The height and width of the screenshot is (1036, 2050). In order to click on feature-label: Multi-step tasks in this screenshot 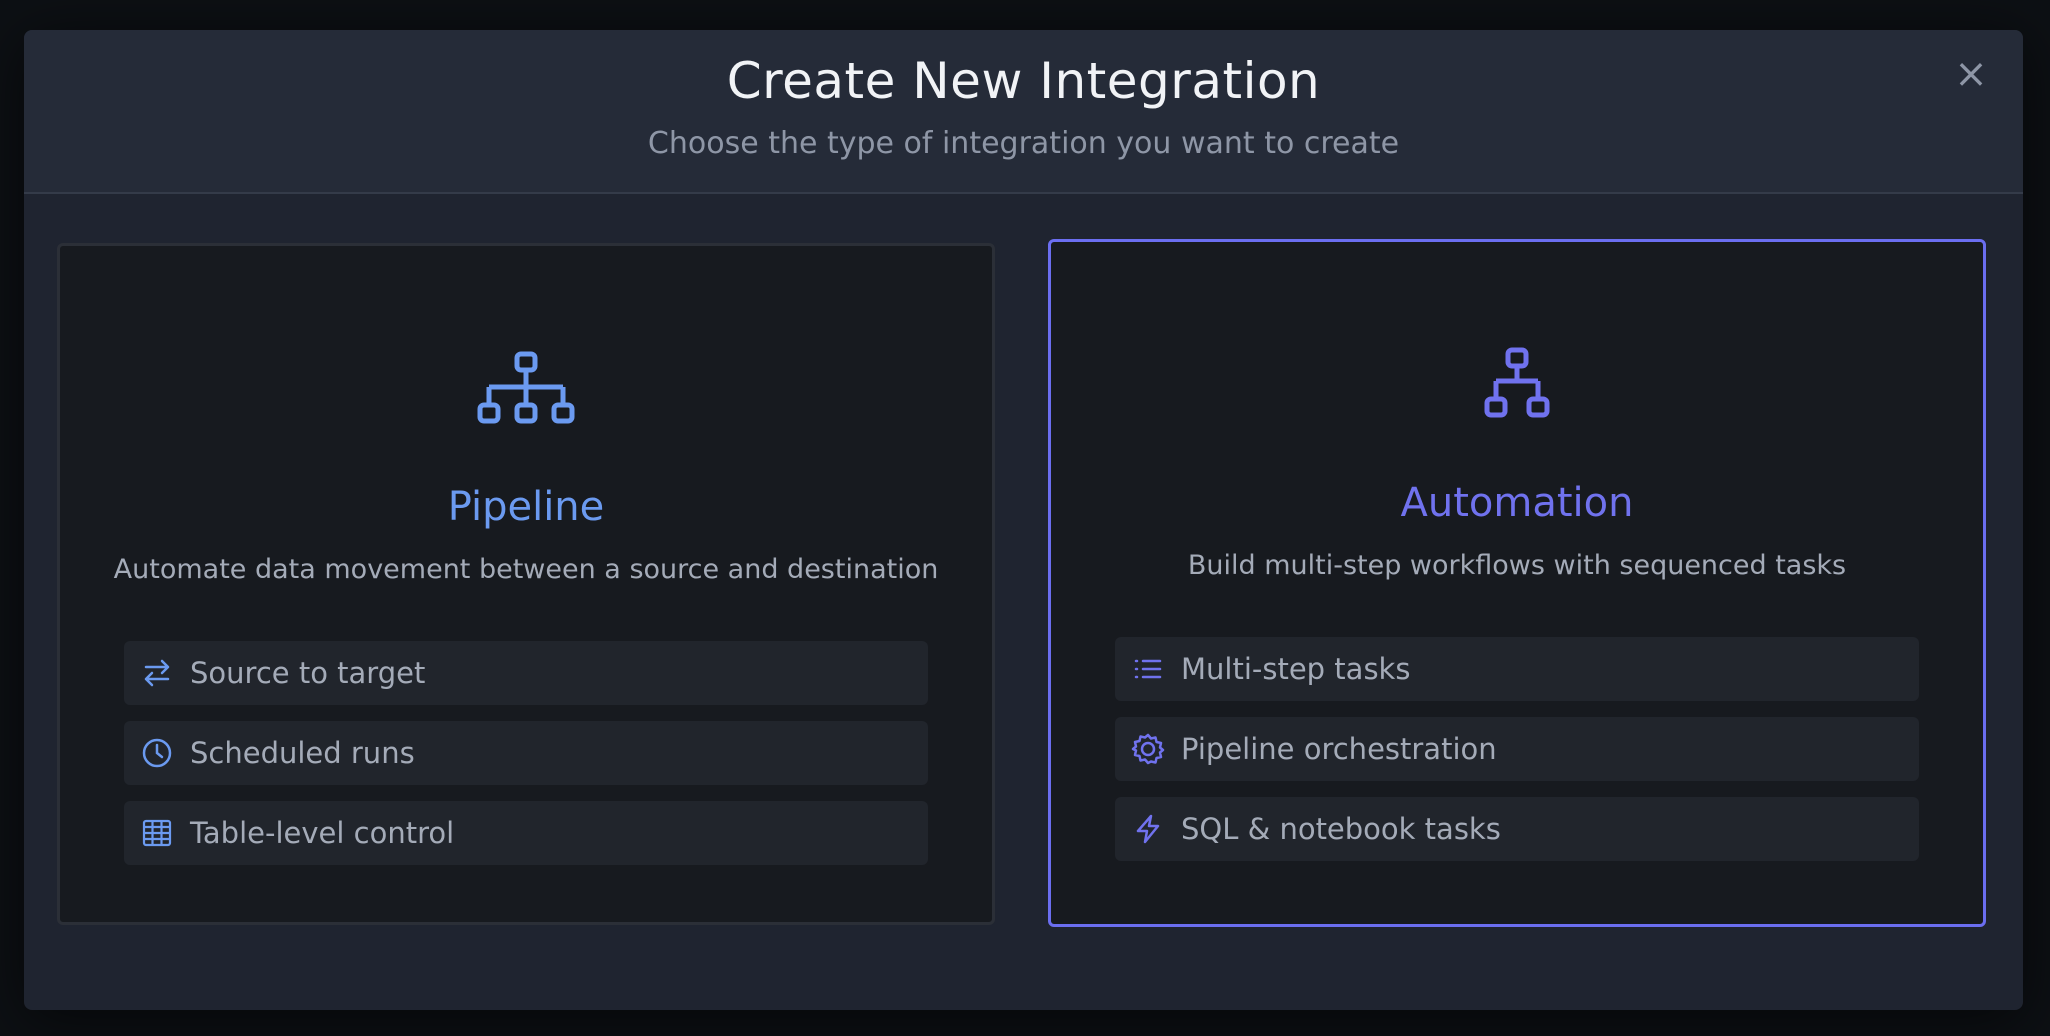, I will do `click(1296, 669)`.